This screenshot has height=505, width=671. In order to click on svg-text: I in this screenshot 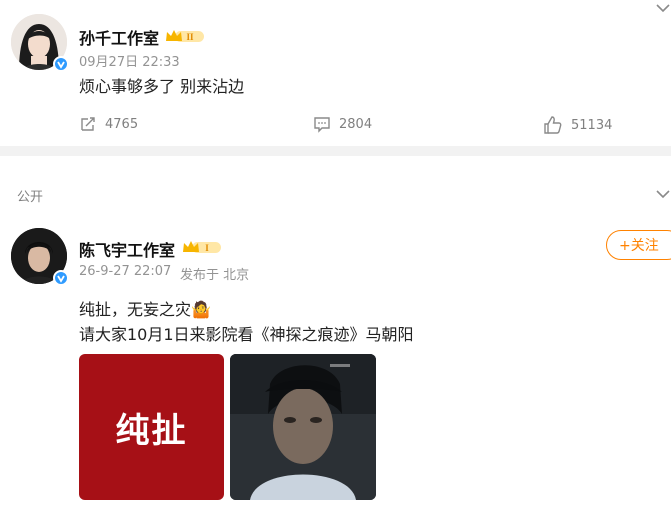, I will do `click(207, 248)`.